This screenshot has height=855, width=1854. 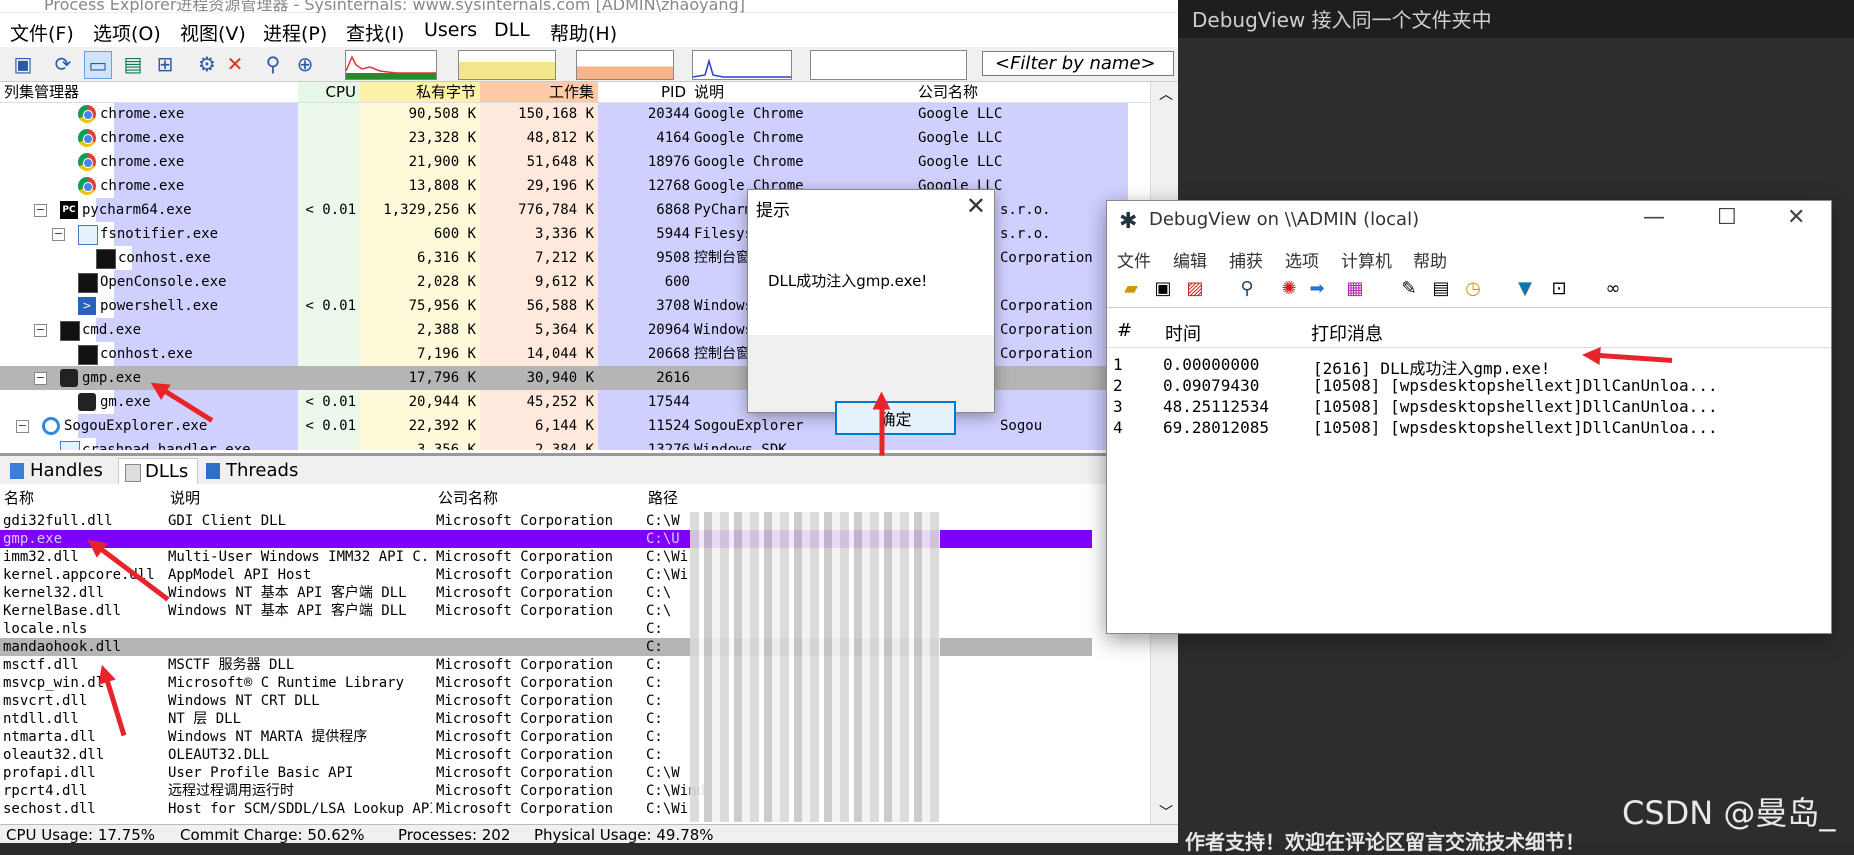 I want to click on menu-users: Users, so click(x=450, y=30).